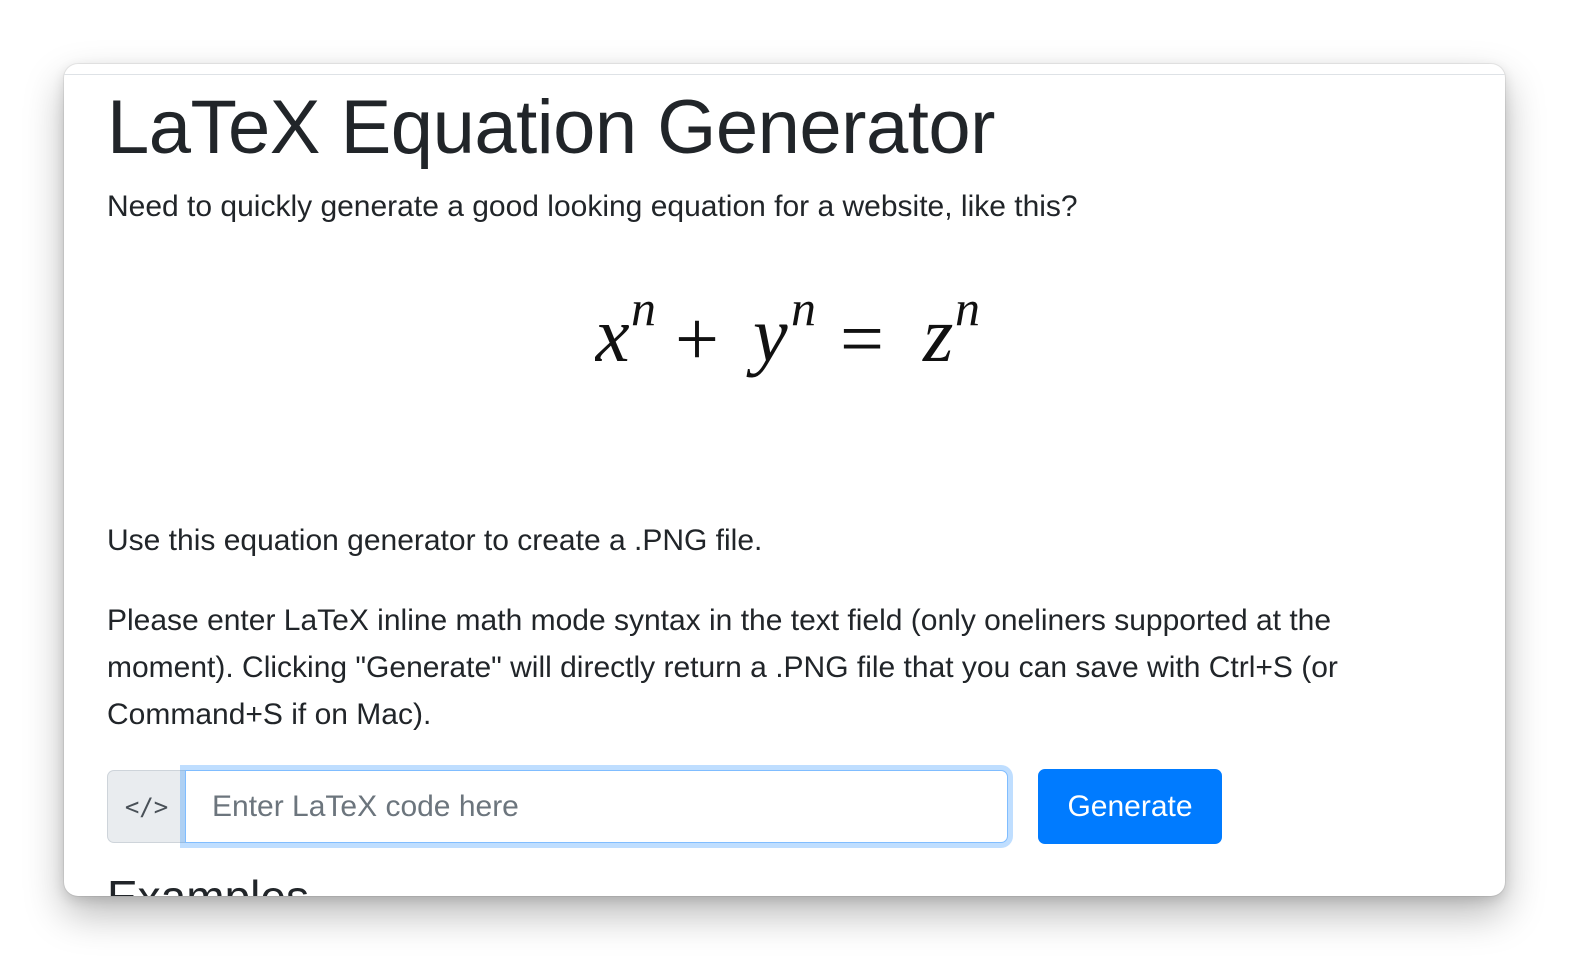 The height and width of the screenshot is (968, 1582). I want to click on eq-n1: n, so click(643, 312).